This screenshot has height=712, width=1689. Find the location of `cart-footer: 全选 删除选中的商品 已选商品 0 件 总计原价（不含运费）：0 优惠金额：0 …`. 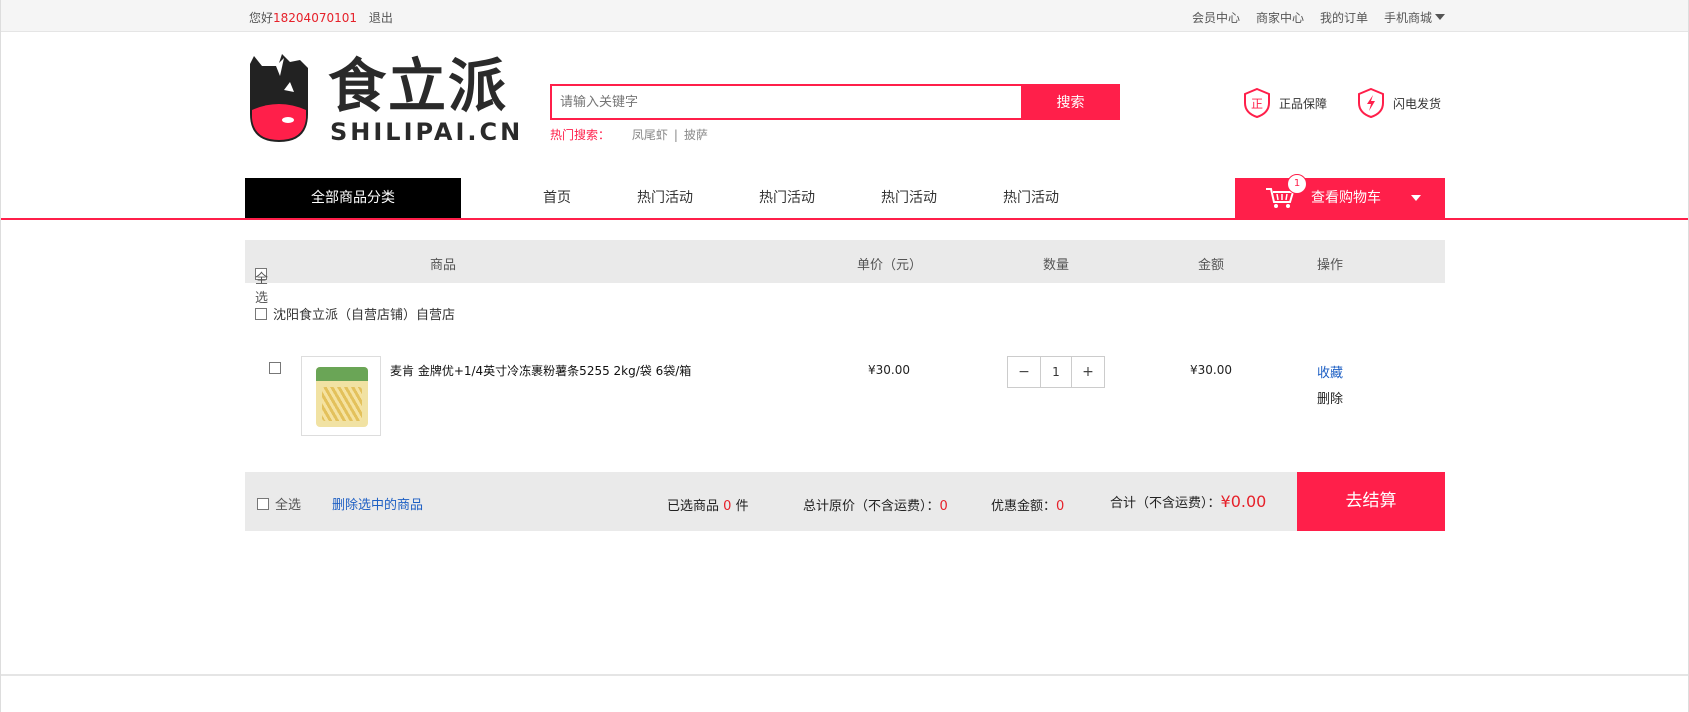

cart-footer: 全选 删除选中的商品 已选商品 0 件 总计原价（不含运费）：0 优惠金额：0 … is located at coordinates (845, 501).